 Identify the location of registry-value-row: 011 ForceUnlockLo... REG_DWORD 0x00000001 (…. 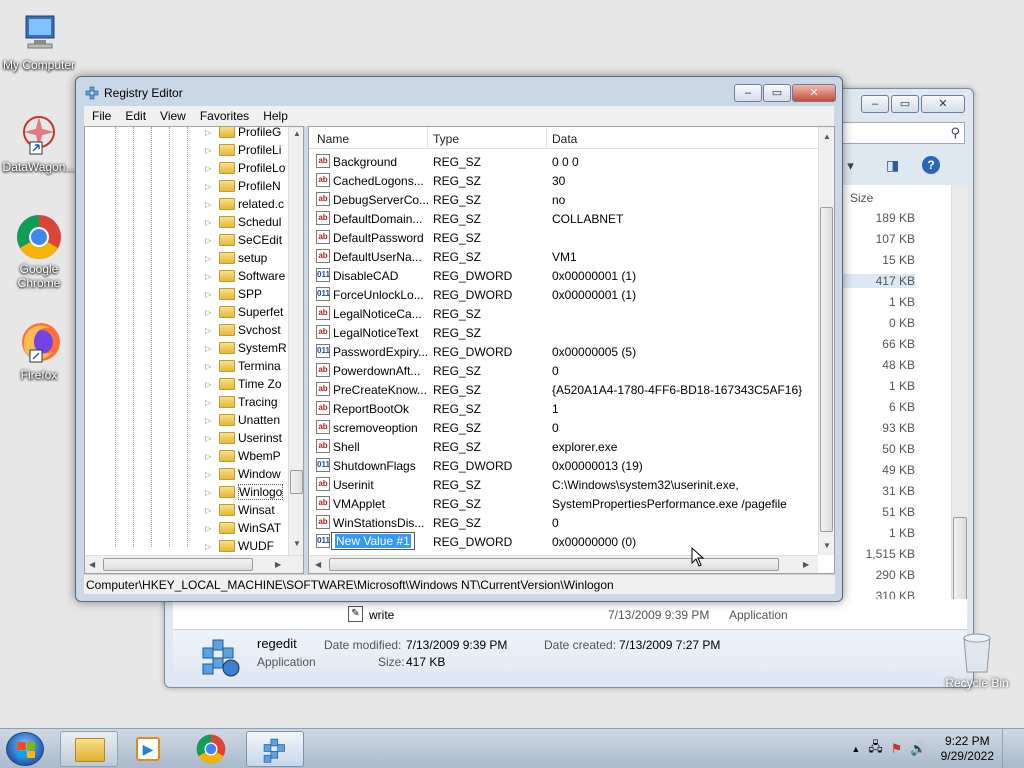
(563, 294).